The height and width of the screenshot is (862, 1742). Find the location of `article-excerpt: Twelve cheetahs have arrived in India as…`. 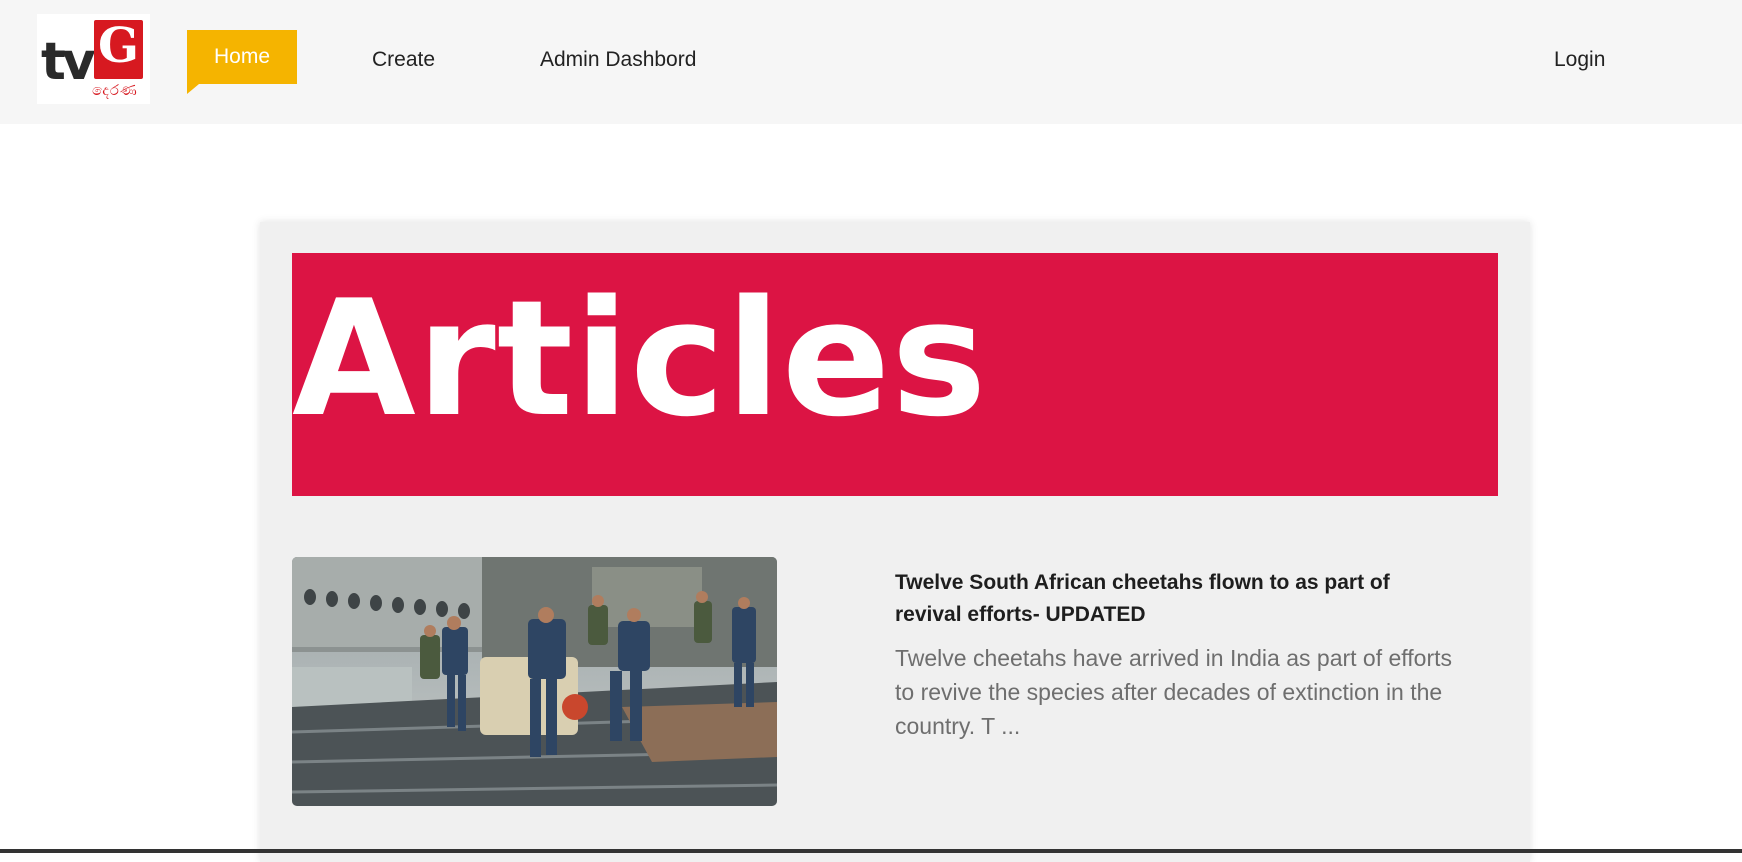

article-excerpt: Twelve cheetahs have arrived in India as… is located at coordinates (1173, 692).